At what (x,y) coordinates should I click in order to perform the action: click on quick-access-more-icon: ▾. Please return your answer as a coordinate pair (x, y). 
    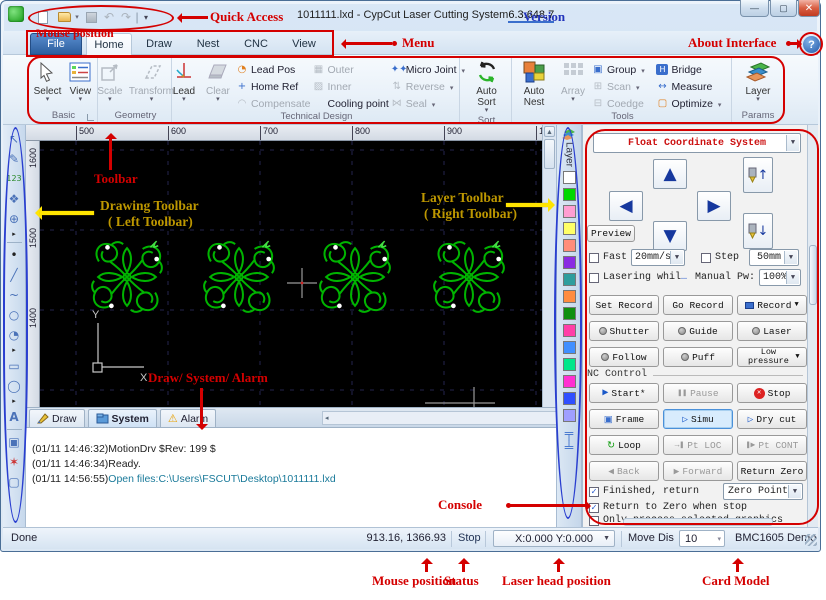
    Looking at the image, I should click on (146, 17).